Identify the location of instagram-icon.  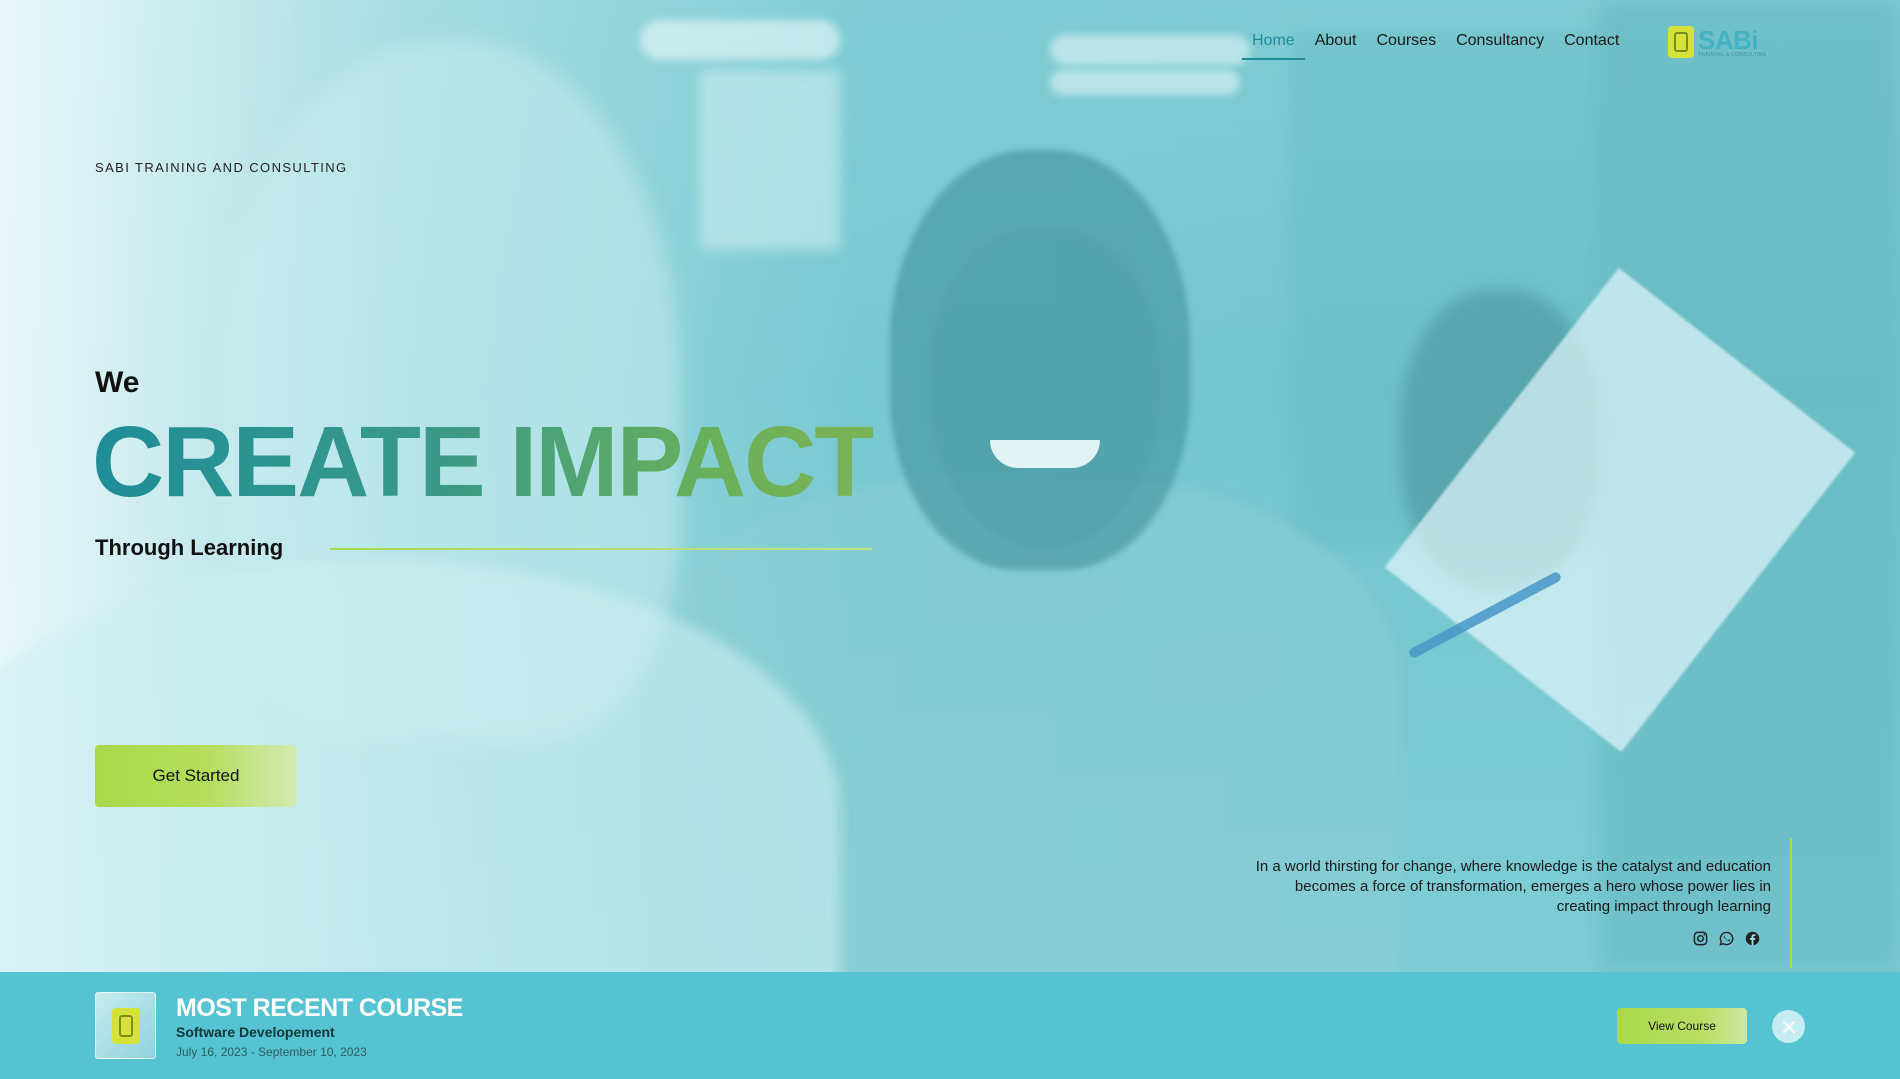
(1700, 938).